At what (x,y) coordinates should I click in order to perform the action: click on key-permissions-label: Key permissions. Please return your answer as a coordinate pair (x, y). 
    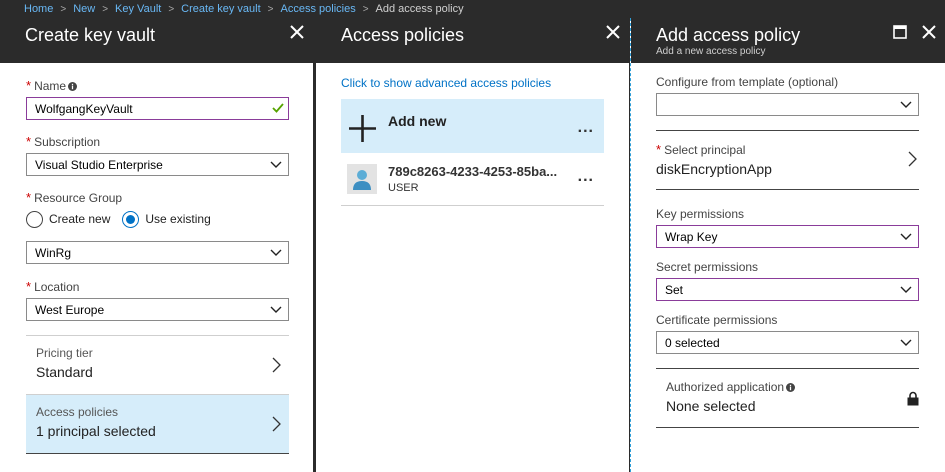
    Looking at the image, I should click on (700, 214).